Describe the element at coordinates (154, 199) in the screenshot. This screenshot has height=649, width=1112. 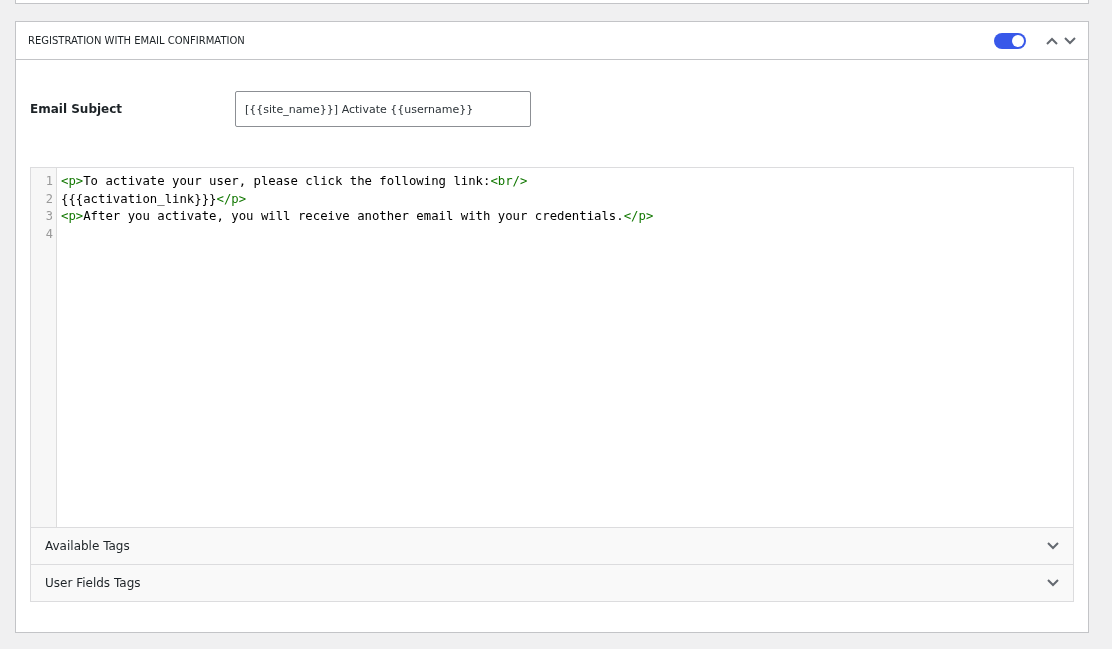
I see `code-line: {{{activation_link}}}</p>` at that location.